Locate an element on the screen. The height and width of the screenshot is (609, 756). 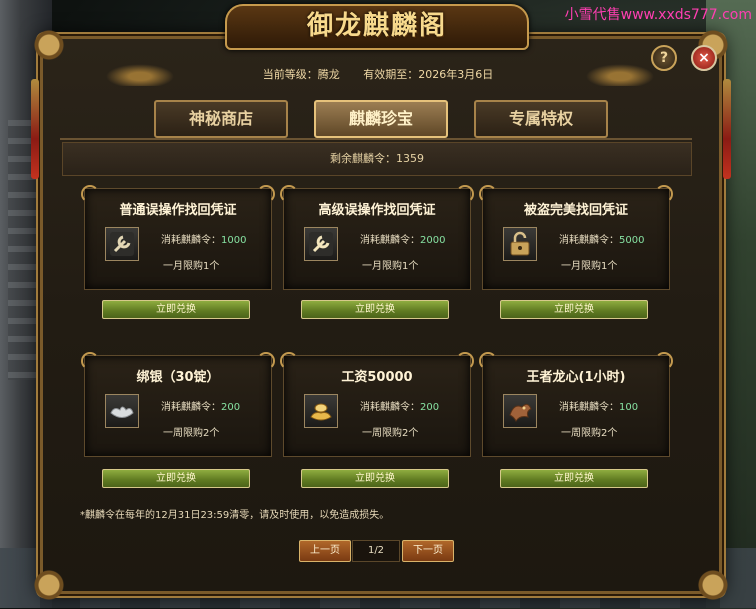
item-title: 王者龙心(1小时) is located at coordinates (576, 377).